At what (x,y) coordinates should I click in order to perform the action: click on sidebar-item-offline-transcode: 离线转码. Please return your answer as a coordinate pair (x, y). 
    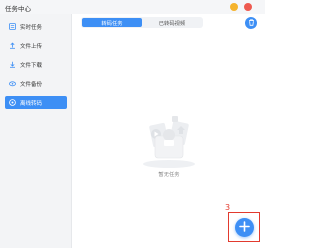
    Looking at the image, I should click on (36, 102).